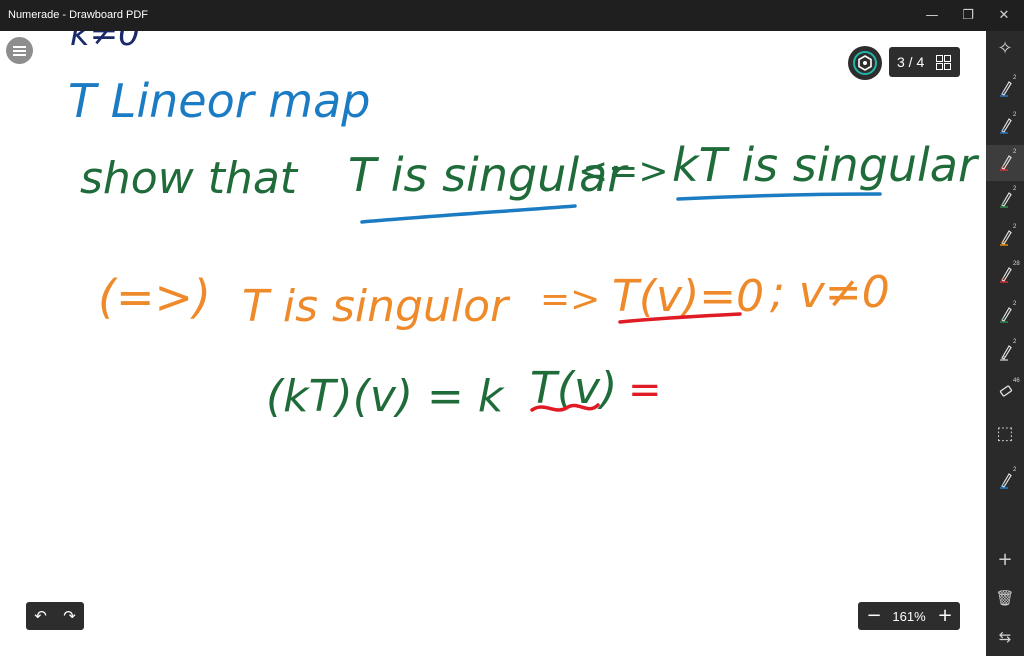 Image resolution: width=1024 pixels, height=656 pixels. Describe the element at coordinates (570, 299) in the screenshot. I see `ink-line-3-implies: =>` at that location.